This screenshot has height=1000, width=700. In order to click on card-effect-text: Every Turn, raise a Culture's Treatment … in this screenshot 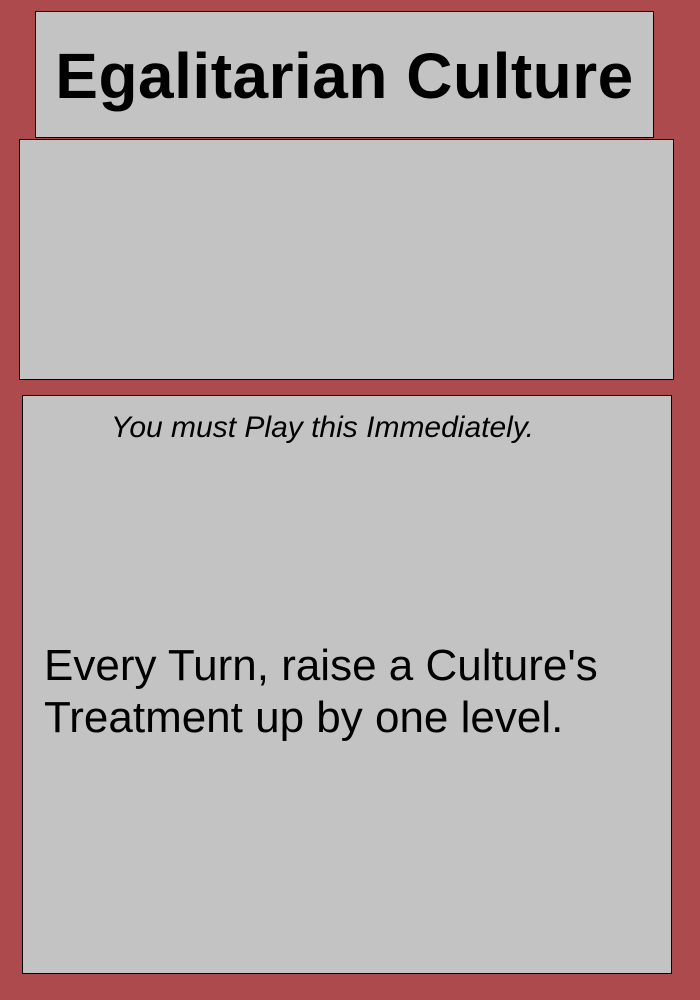, I will do `click(321, 691)`.